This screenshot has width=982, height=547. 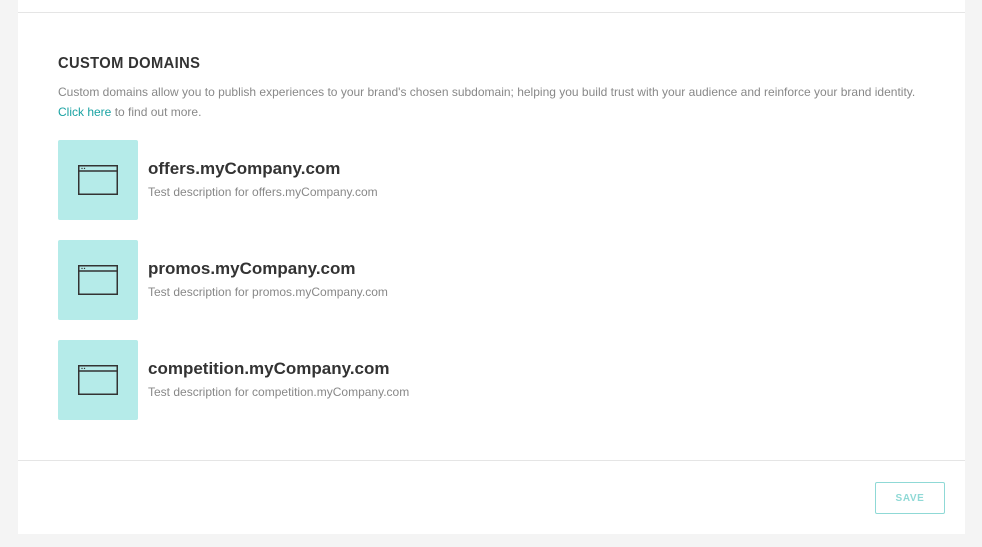 I want to click on footer-divider, so click(x=491, y=460).